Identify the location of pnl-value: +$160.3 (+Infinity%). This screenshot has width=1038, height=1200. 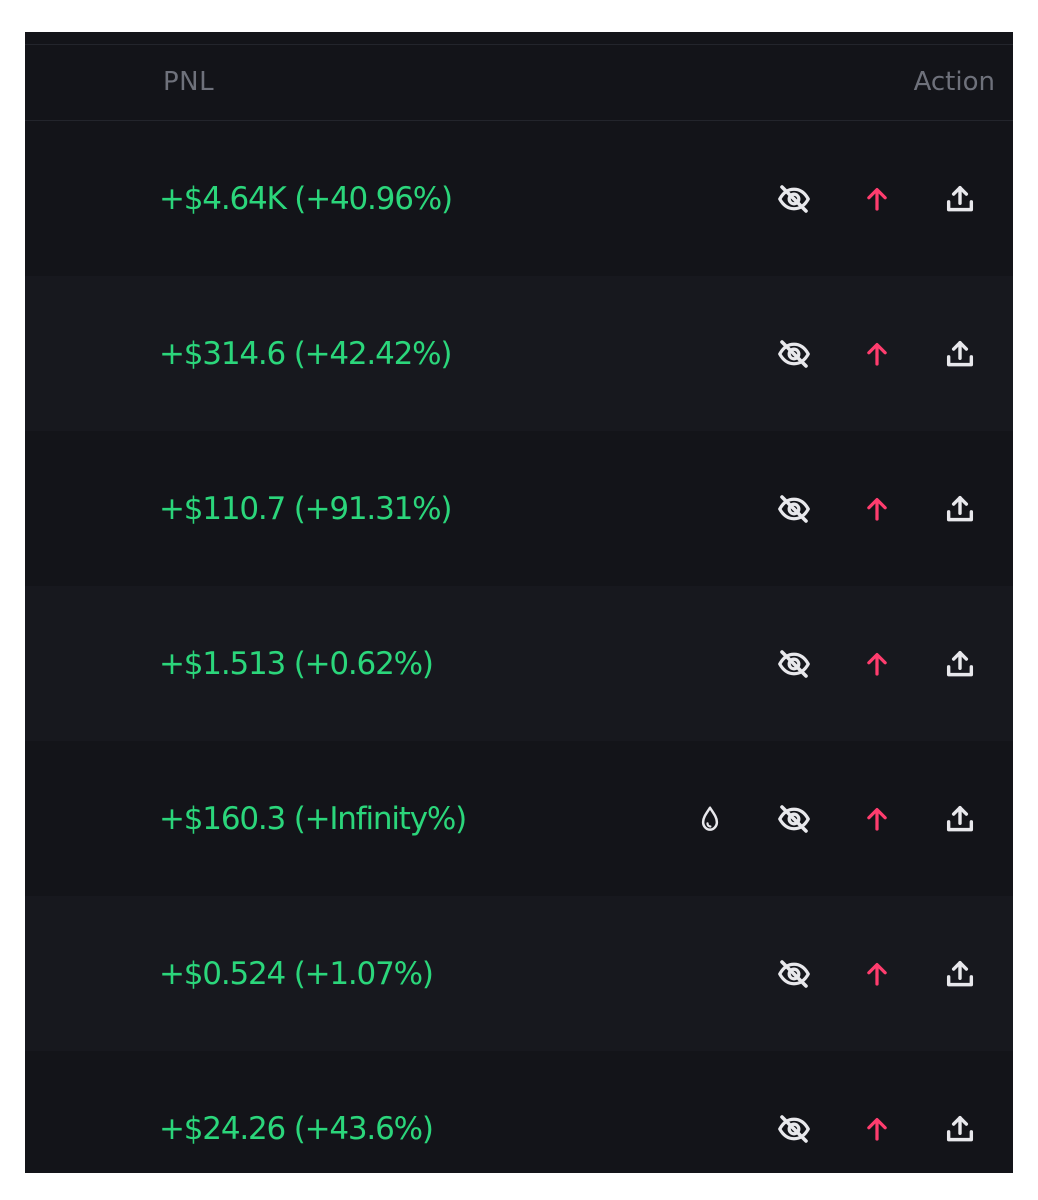
(313, 818).